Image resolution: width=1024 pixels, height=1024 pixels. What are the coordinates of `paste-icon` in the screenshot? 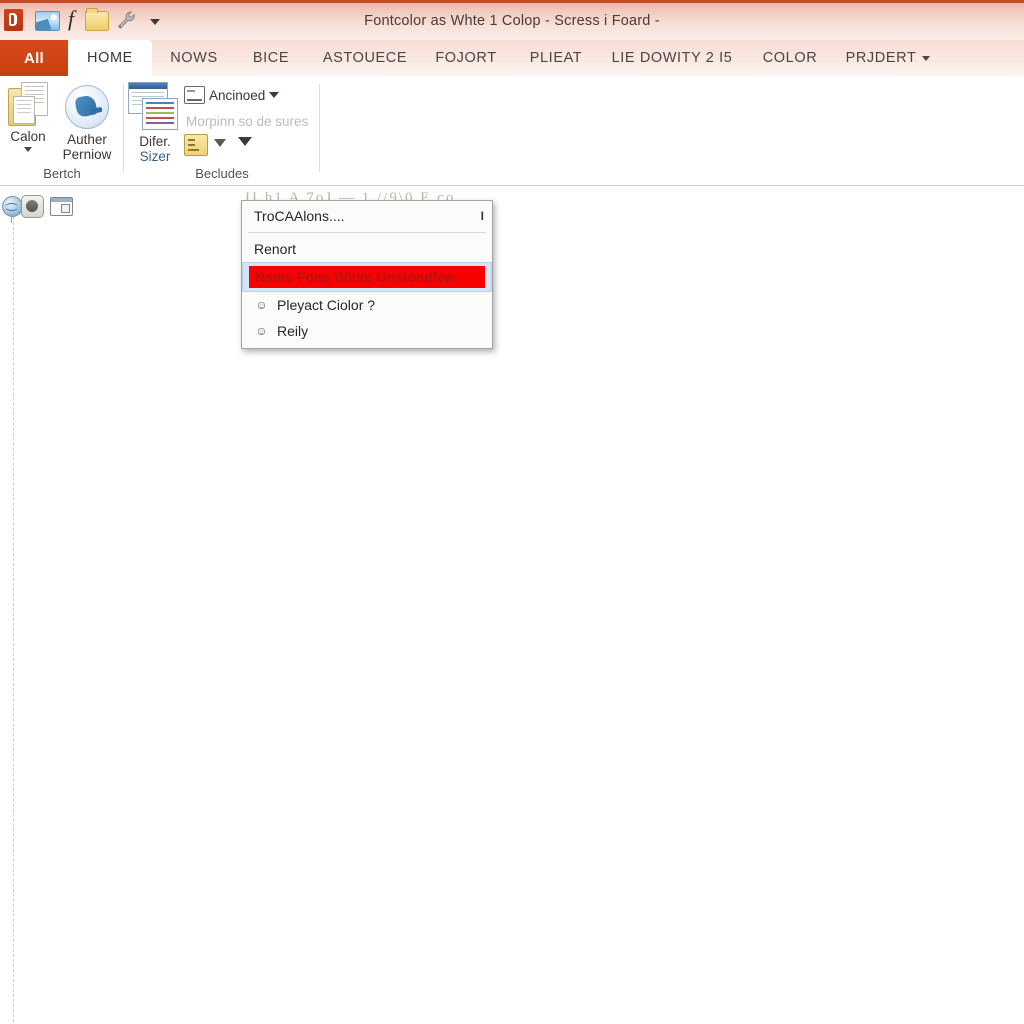 It's located at (28, 104).